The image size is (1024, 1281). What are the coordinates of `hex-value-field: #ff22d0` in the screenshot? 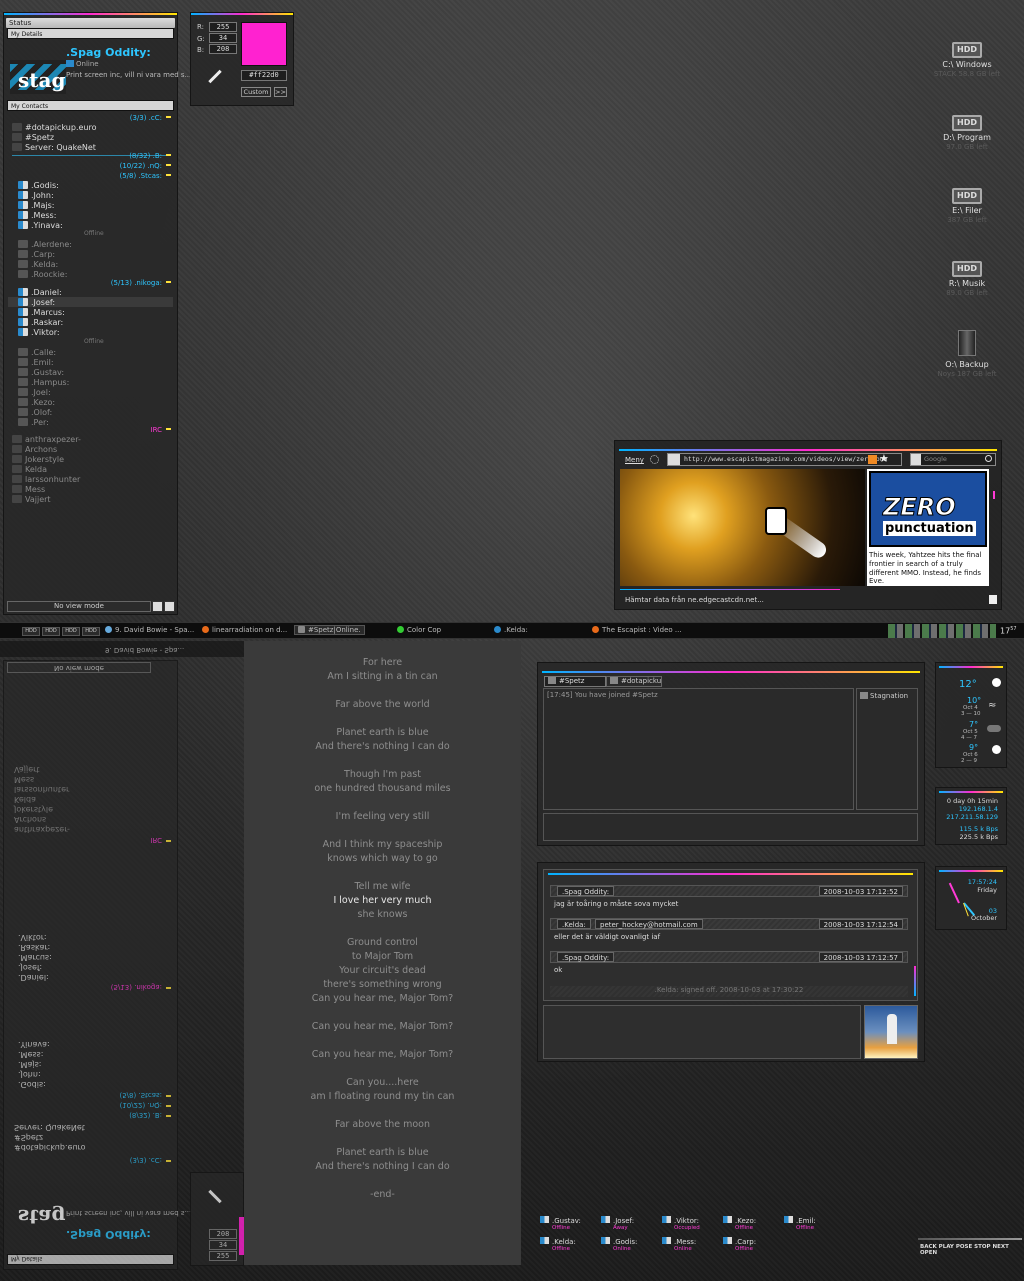 It's located at (264, 75).